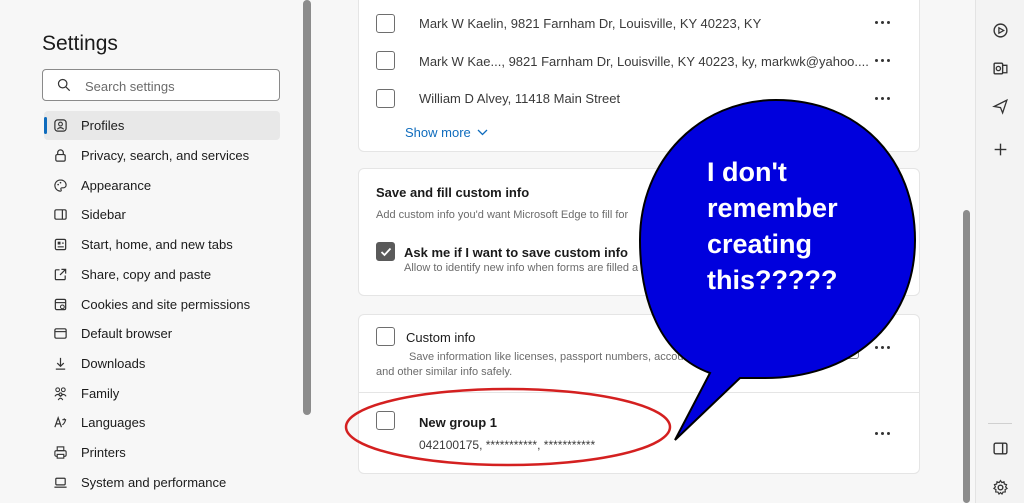 This screenshot has width=1024, height=503. I want to click on send-icon, so click(1000, 106).